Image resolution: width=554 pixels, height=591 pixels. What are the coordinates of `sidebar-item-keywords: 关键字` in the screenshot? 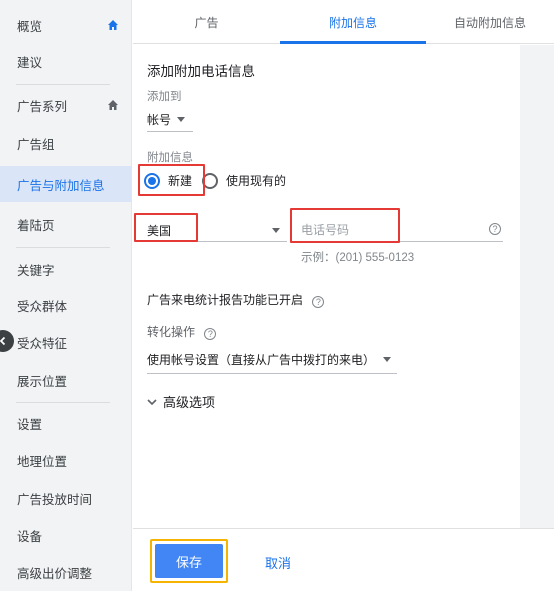 It's located at (65, 269).